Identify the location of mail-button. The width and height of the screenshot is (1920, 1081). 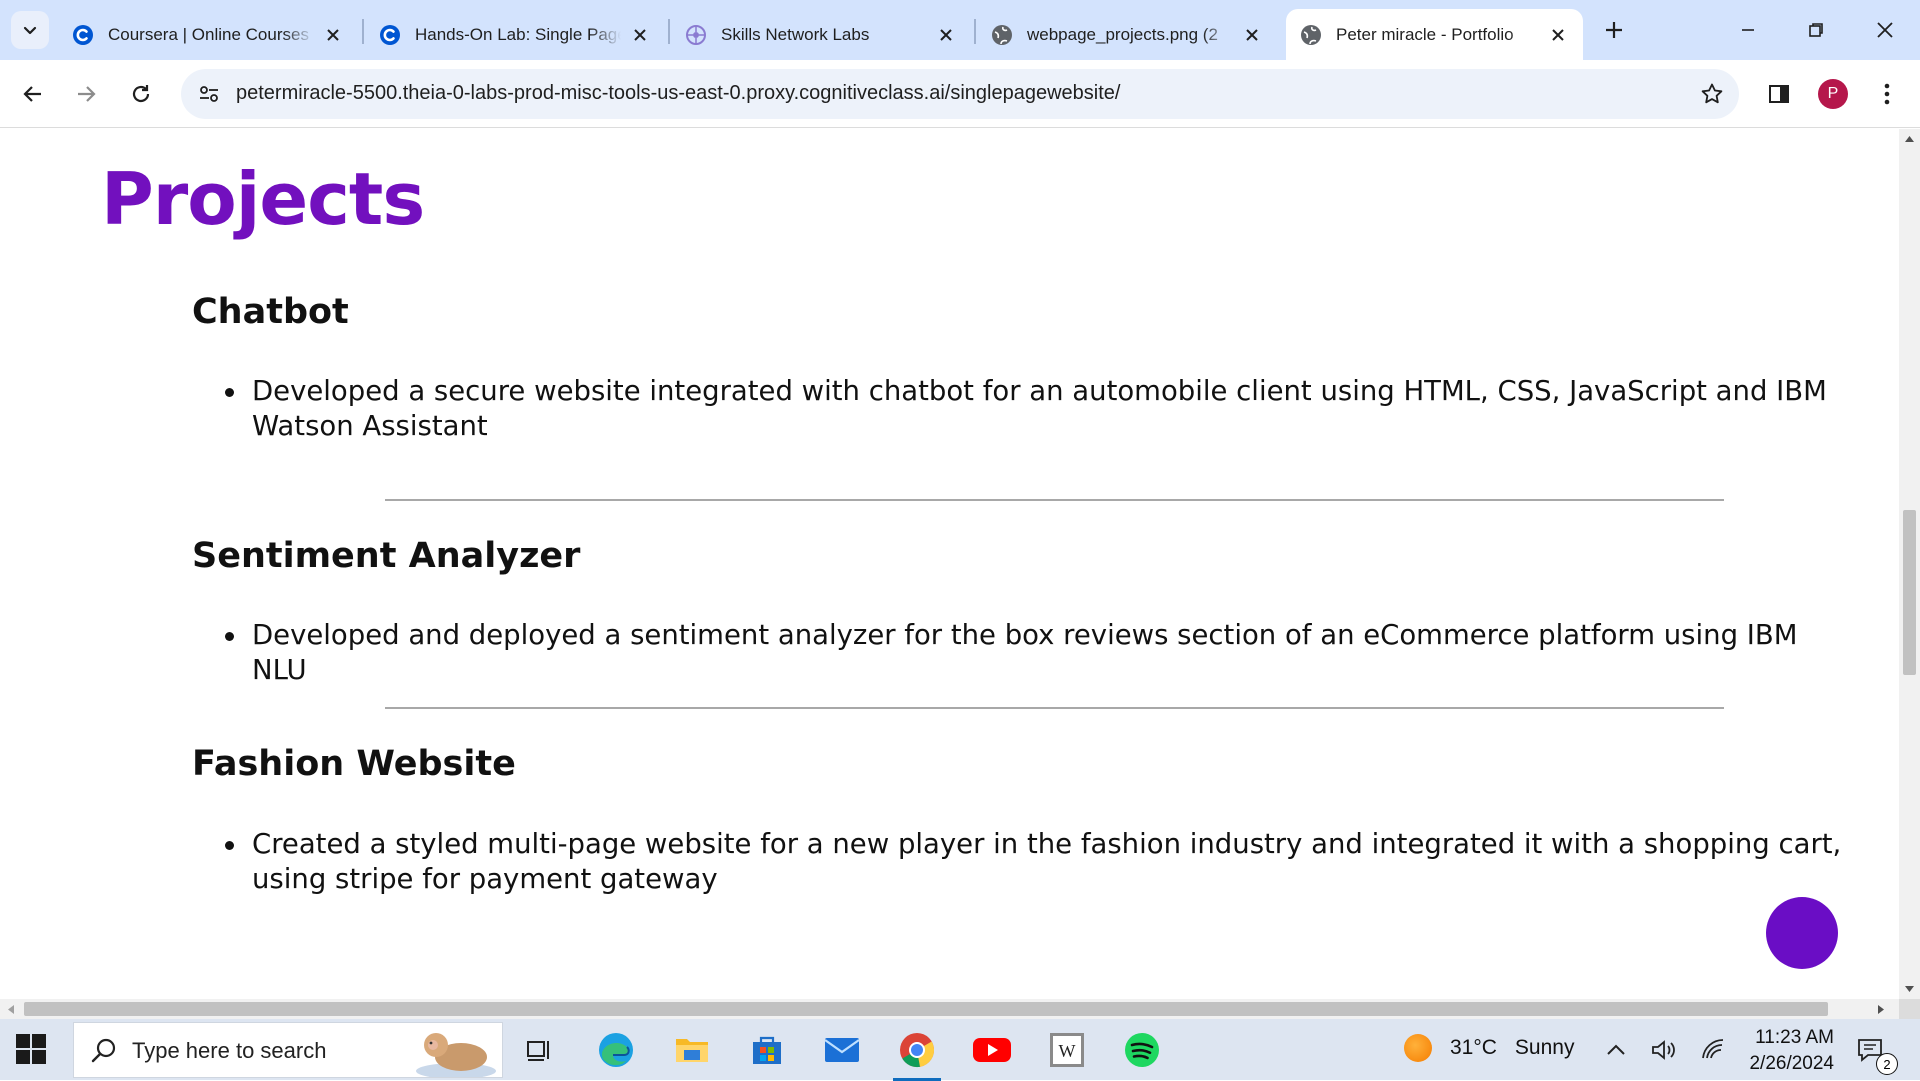
(842, 1050).